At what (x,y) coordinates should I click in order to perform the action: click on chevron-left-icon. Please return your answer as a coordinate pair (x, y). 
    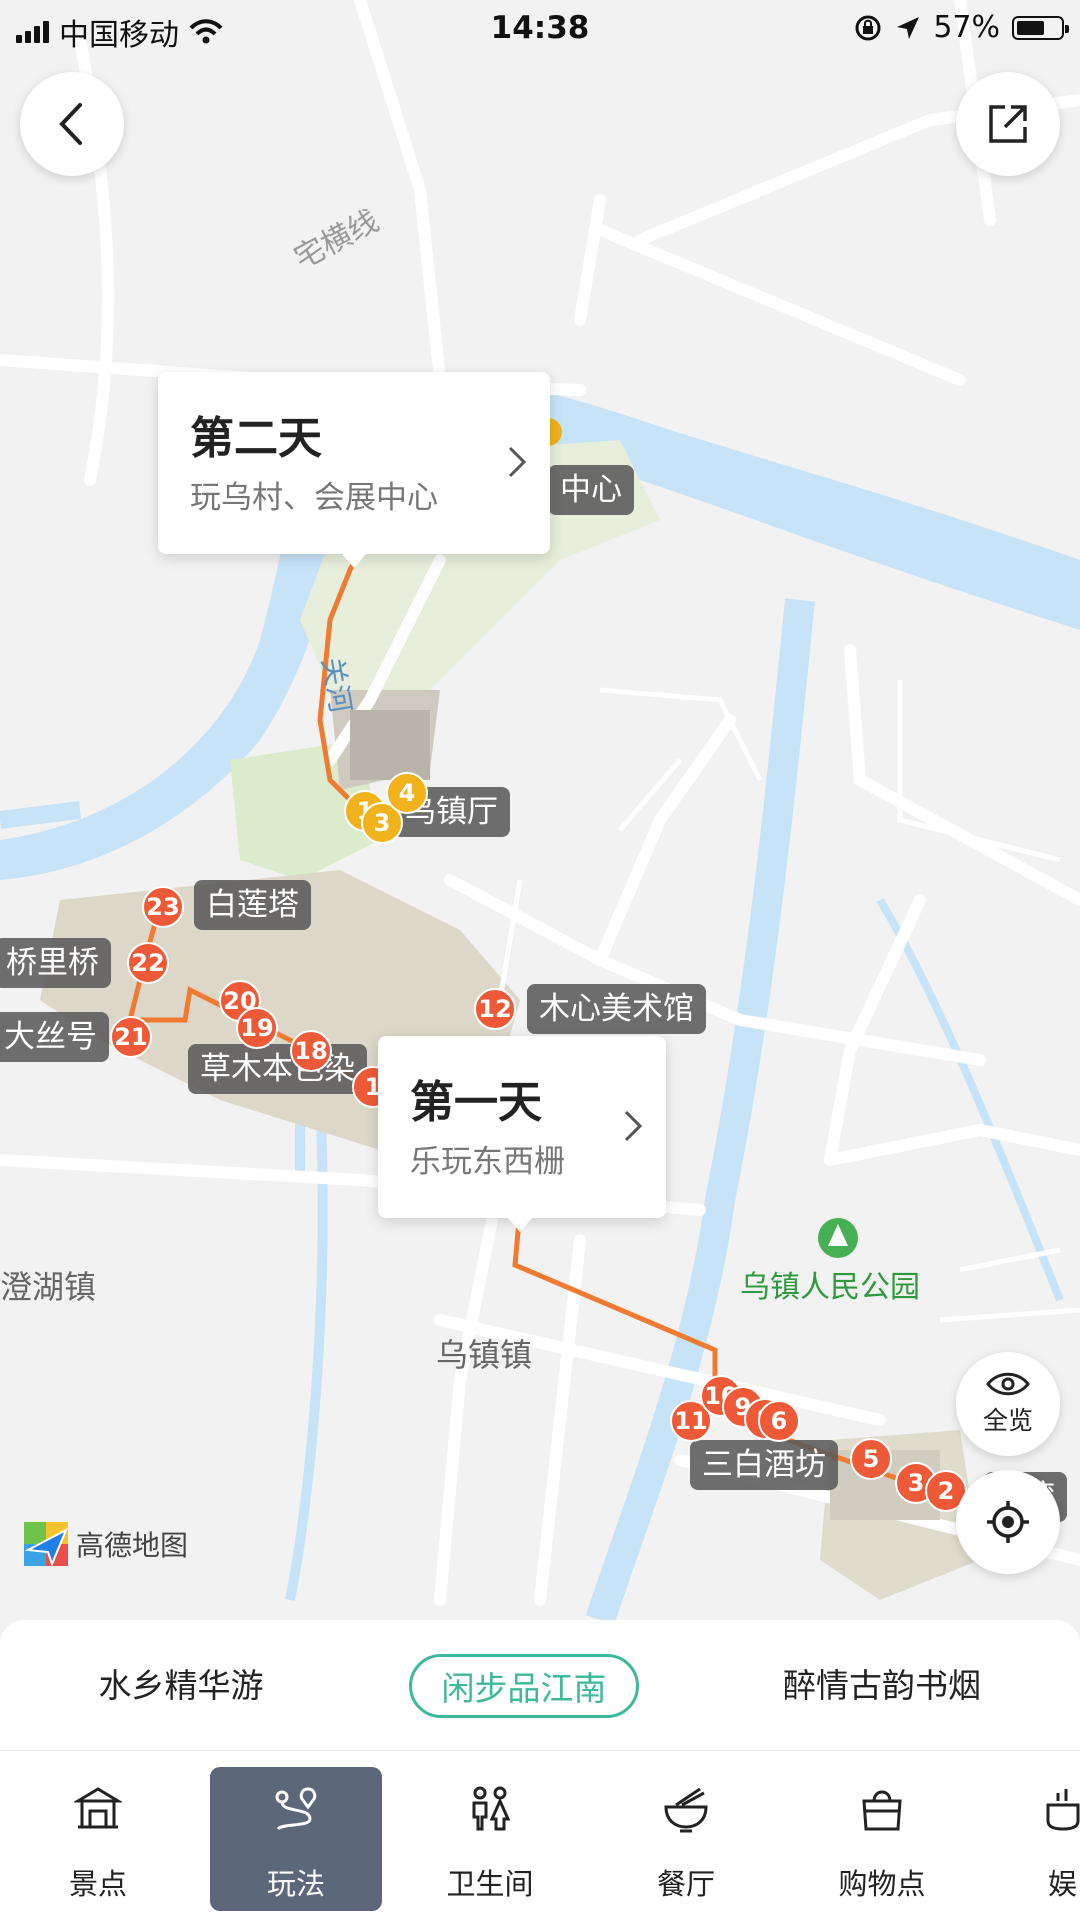
    Looking at the image, I should click on (70, 124).